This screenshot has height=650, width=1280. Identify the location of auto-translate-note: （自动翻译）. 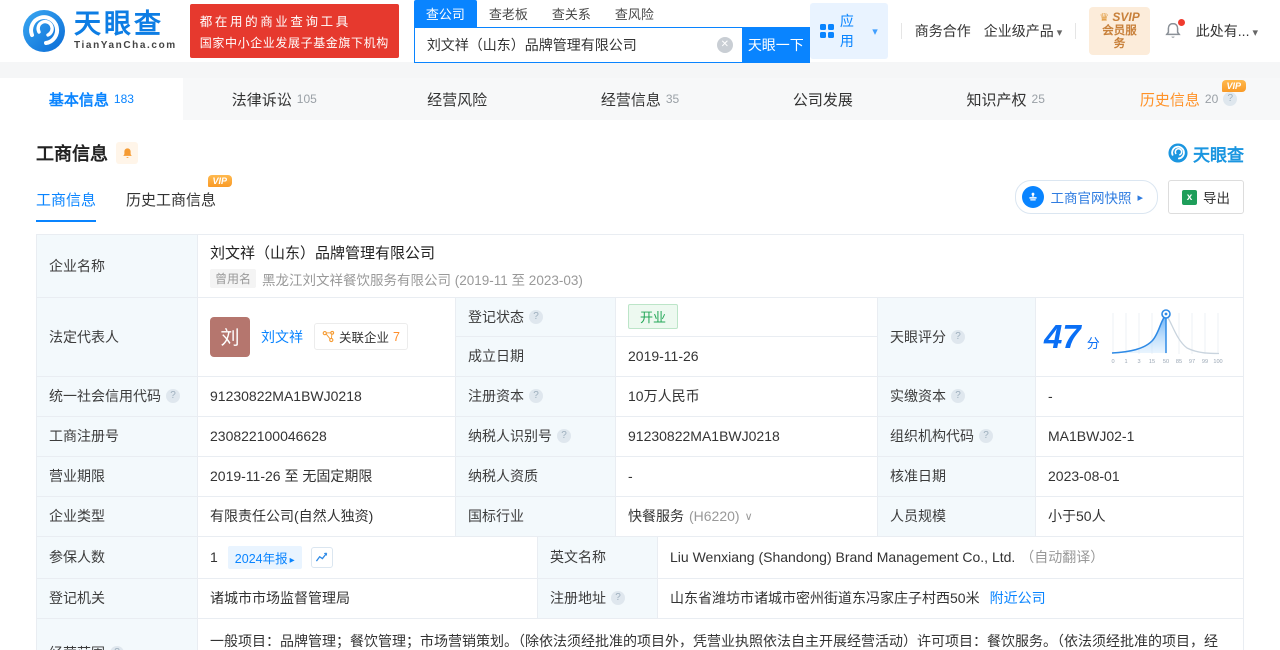
(1062, 557).